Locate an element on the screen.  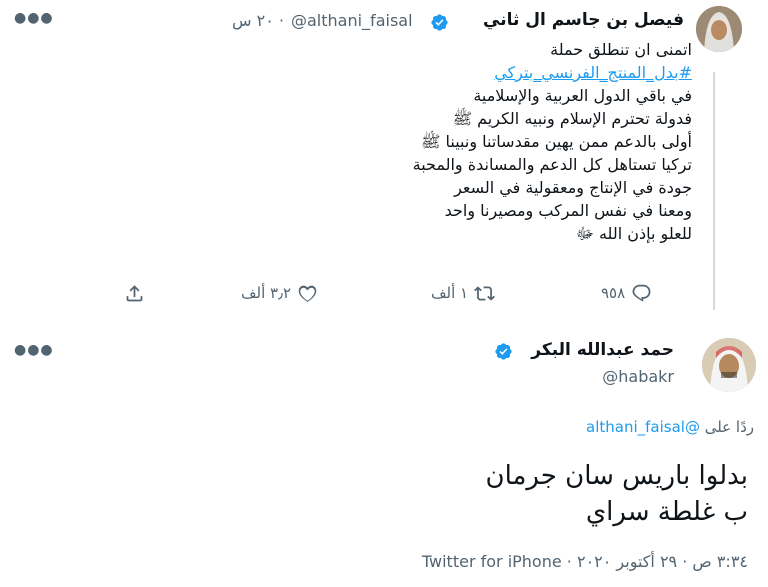
thread-connector is located at coordinates (714, 191).